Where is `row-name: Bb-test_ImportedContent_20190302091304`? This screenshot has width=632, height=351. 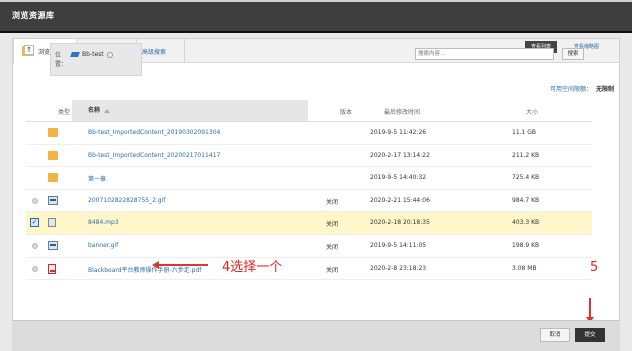 row-name: Bb-test_ImportedContent_20190302091304 is located at coordinates (154, 132).